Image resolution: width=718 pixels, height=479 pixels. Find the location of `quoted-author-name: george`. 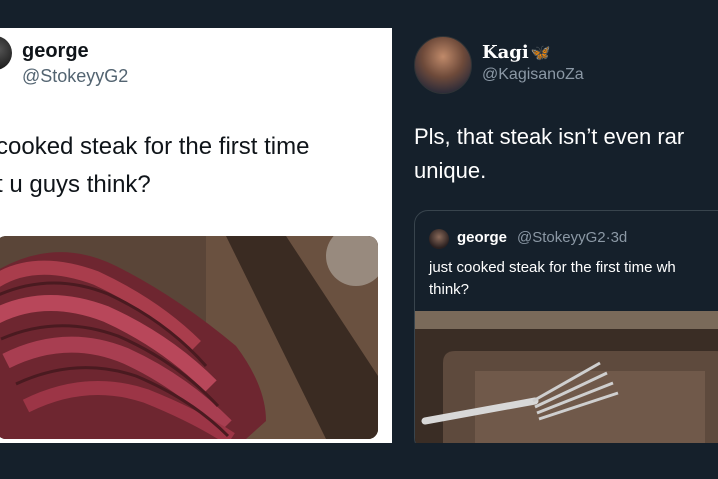

quoted-author-name: george is located at coordinates (482, 237).